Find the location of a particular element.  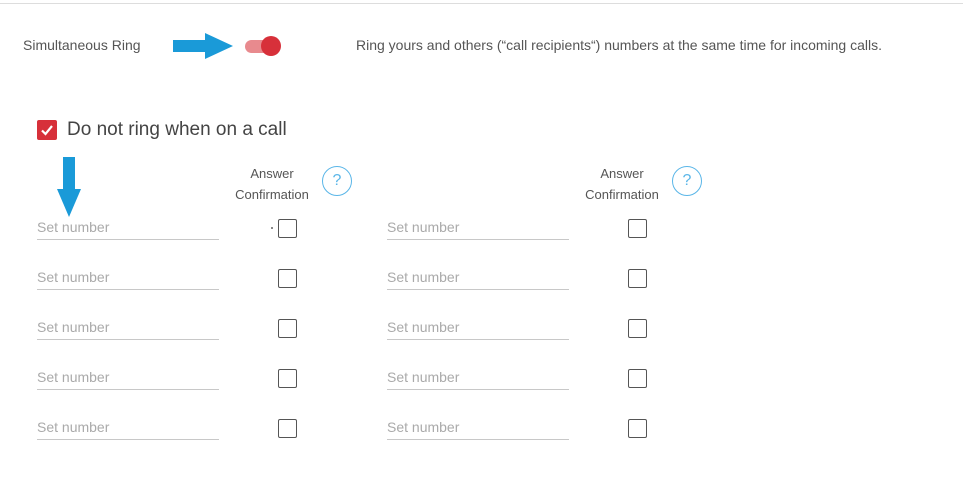

simultaneous-ring-toggle is located at coordinates (264, 46).